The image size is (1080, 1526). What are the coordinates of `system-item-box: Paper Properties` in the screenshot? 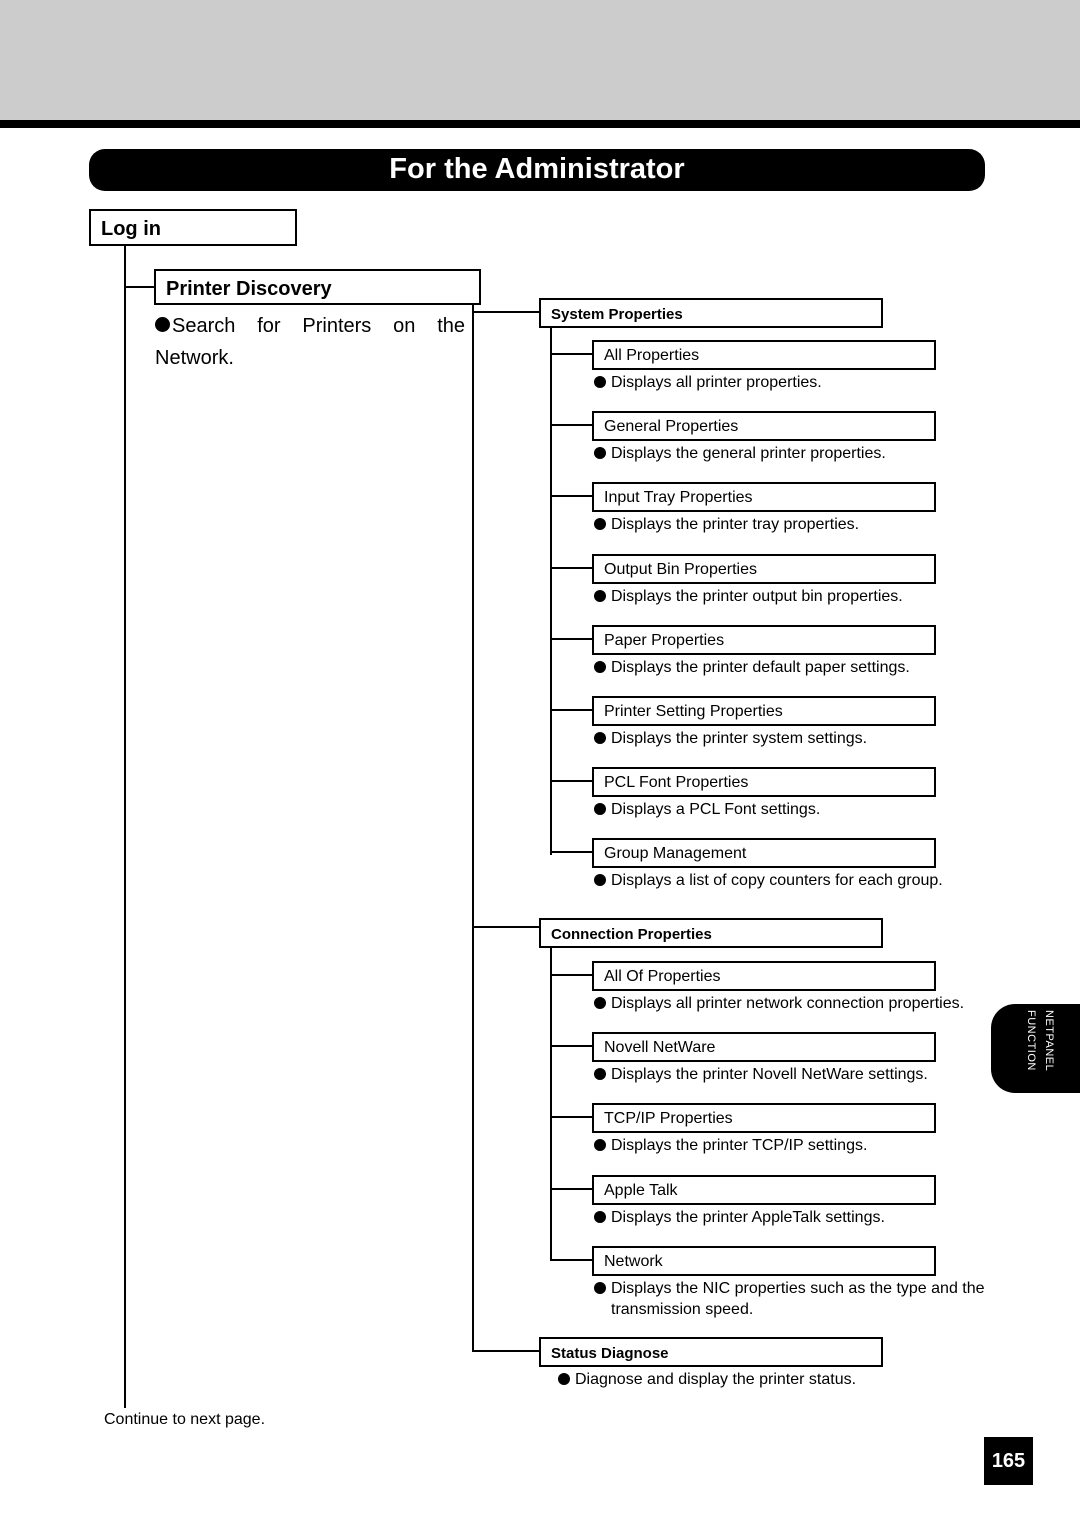 It's located at (764, 639).